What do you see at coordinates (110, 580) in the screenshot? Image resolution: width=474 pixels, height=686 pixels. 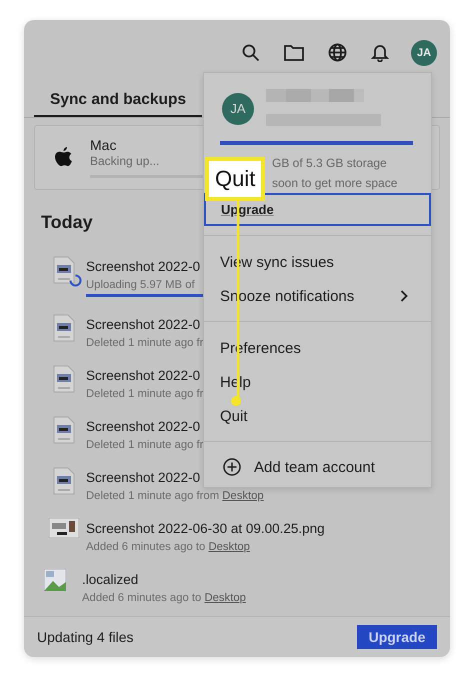 I see `file-name: .localized` at bounding box center [110, 580].